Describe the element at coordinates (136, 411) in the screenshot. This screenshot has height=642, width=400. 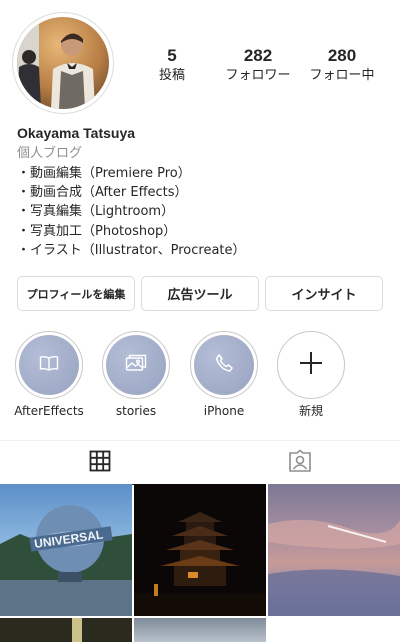
I see `highlight-label: stories` at that location.